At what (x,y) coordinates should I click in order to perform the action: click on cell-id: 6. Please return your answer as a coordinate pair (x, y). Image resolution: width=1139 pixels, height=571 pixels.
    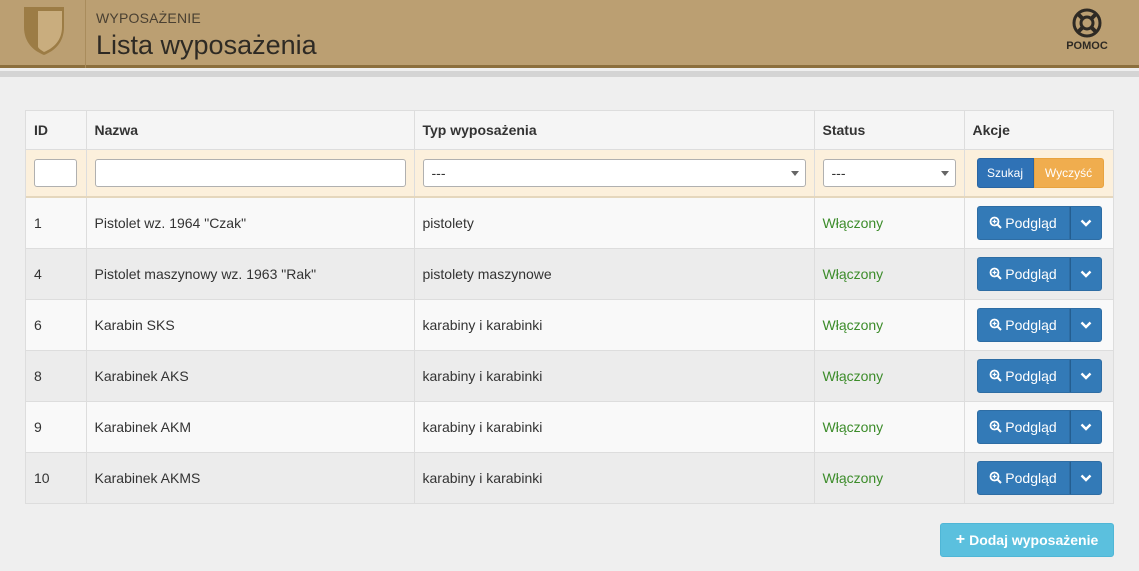
    Looking at the image, I should click on (56, 324).